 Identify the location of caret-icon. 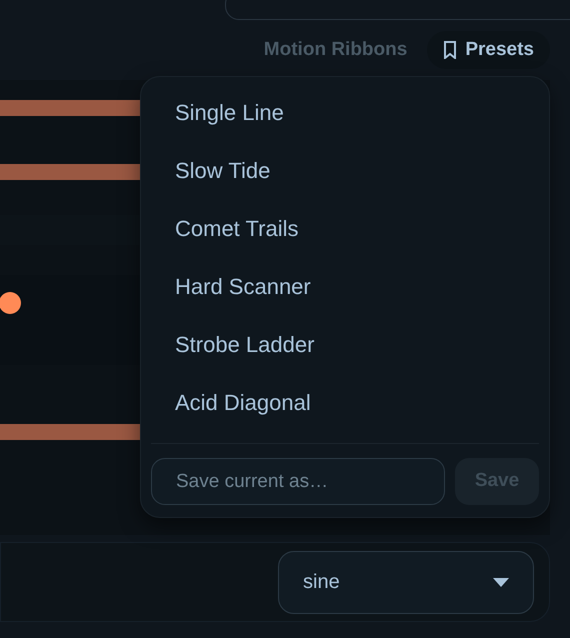
(501, 582).